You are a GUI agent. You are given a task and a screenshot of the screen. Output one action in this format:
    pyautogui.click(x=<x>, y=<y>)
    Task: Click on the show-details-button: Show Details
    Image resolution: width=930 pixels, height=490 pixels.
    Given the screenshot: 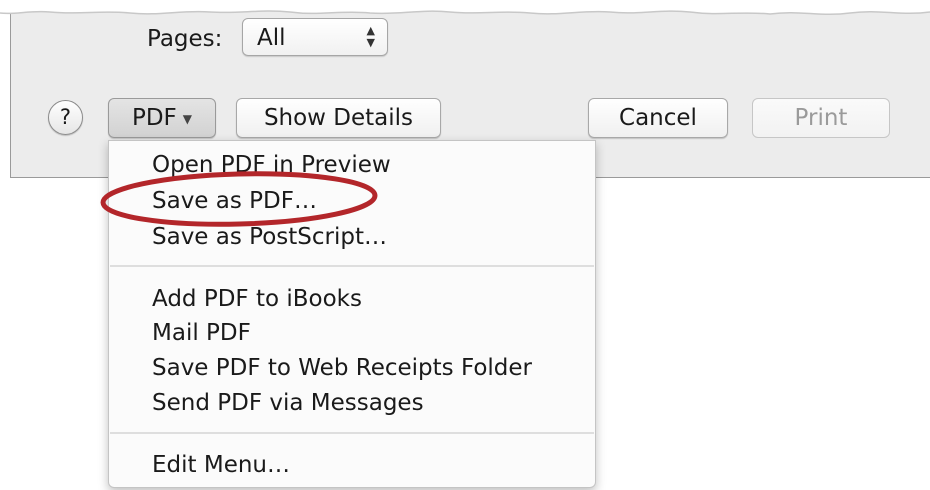 What is the action you would take?
    pyautogui.click(x=338, y=118)
    